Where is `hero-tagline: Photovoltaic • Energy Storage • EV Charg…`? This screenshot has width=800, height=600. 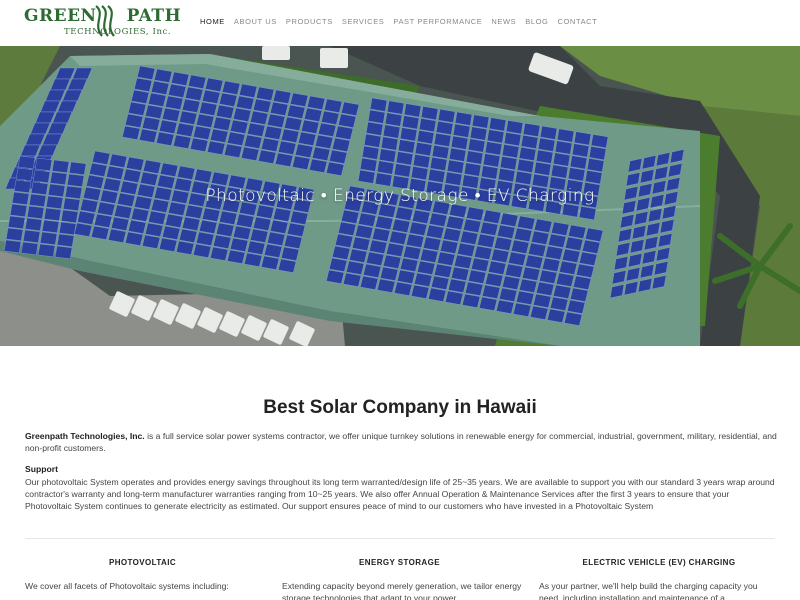 hero-tagline: Photovoltaic • Energy Storage • EV Charg… is located at coordinates (400, 196).